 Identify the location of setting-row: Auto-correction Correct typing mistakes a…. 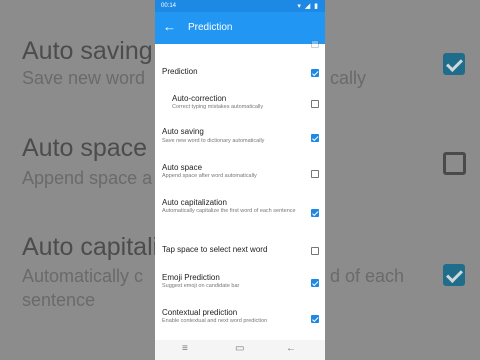
(240, 108).